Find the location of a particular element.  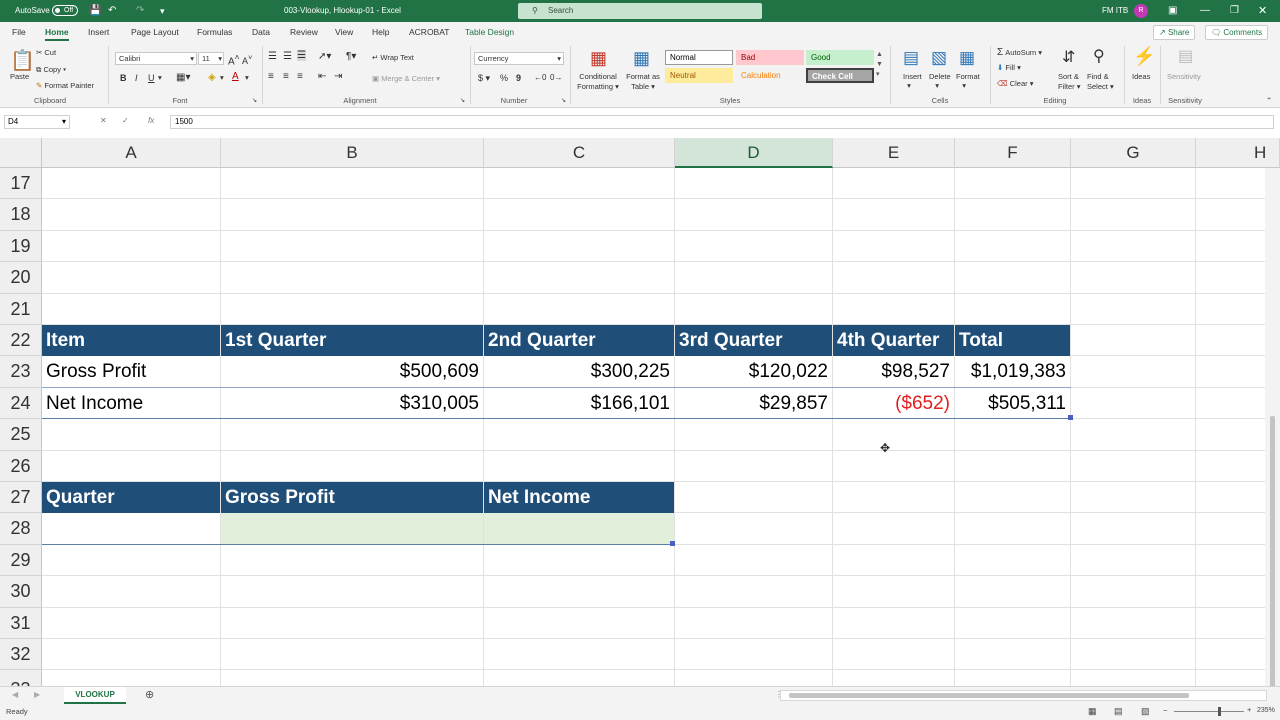

column-header-a: A is located at coordinates (131, 153).